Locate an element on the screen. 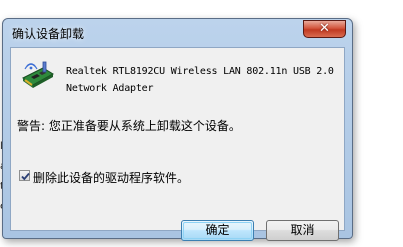 The image size is (403, 247). network-adapter-icon is located at coordinates (38, 75).